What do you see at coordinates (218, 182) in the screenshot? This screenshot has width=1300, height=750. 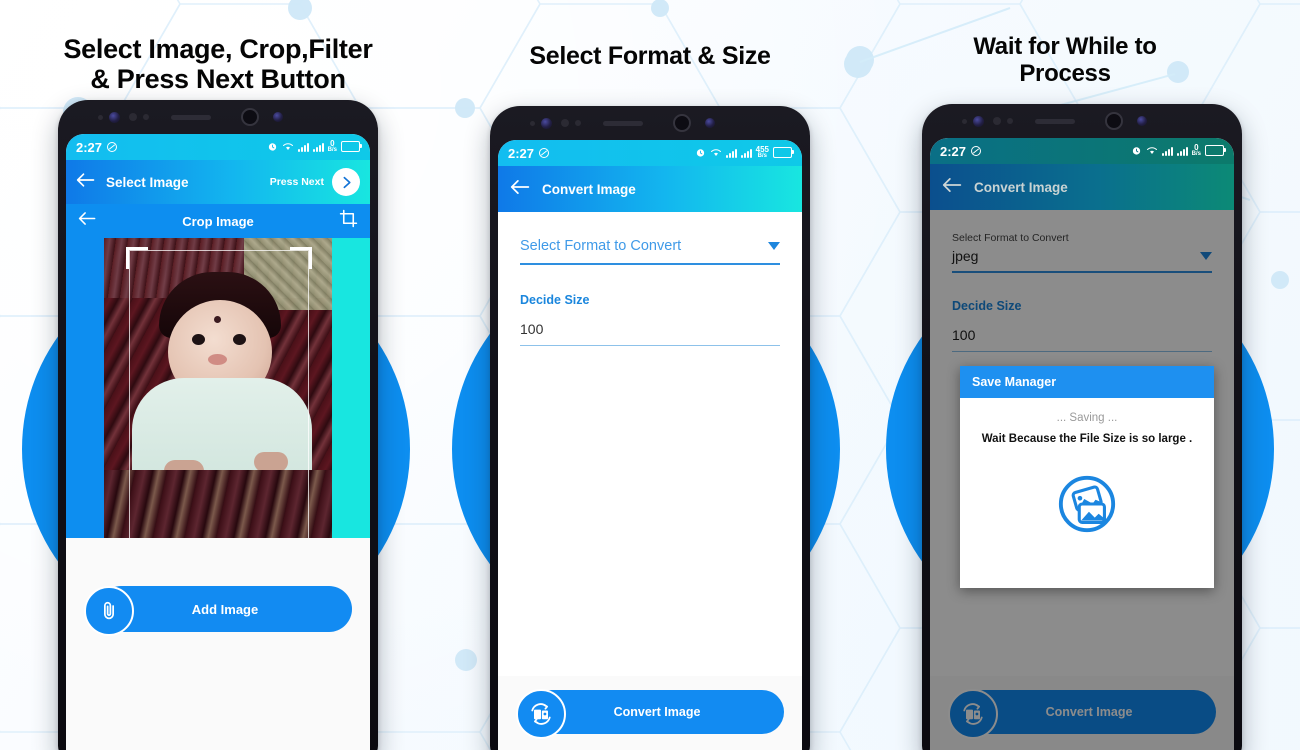 I see `phone-1-appbar: Select Image Press Next` at bounding box center [218, 182].